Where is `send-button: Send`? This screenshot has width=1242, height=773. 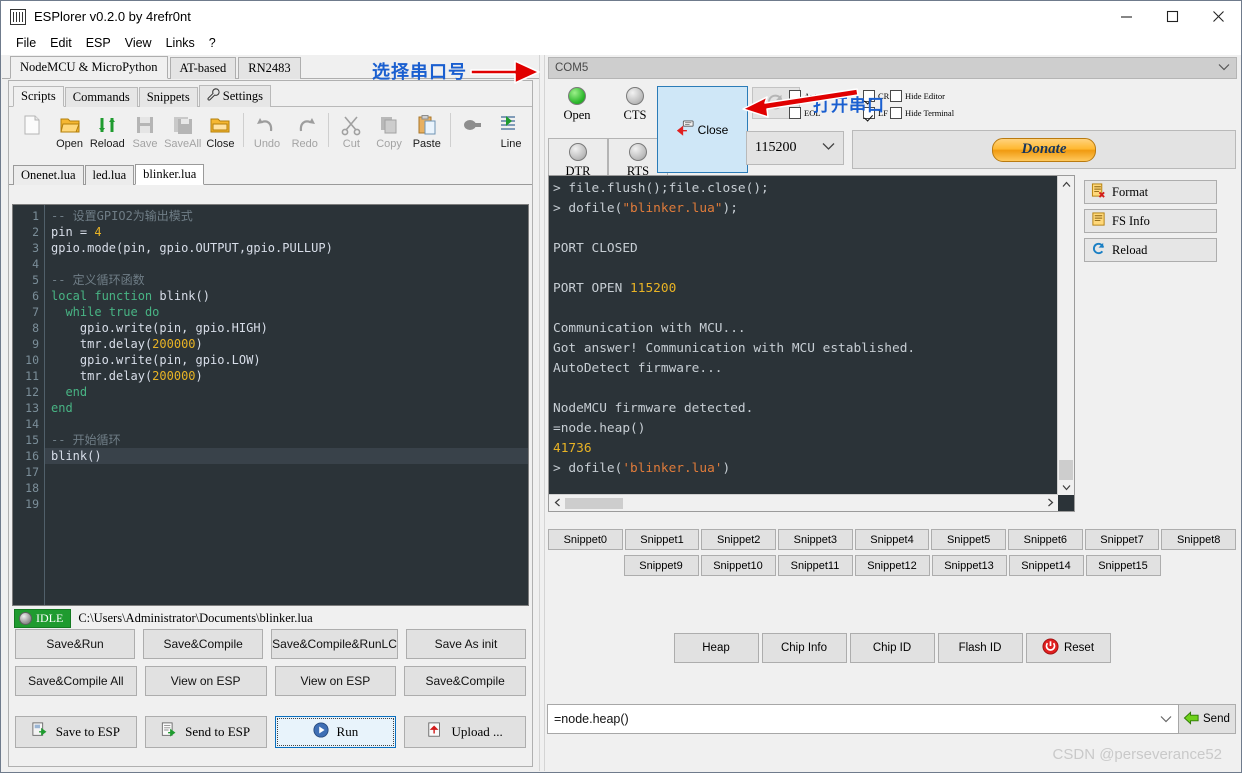 send-button: Send is located at coordinates (1207, 719).